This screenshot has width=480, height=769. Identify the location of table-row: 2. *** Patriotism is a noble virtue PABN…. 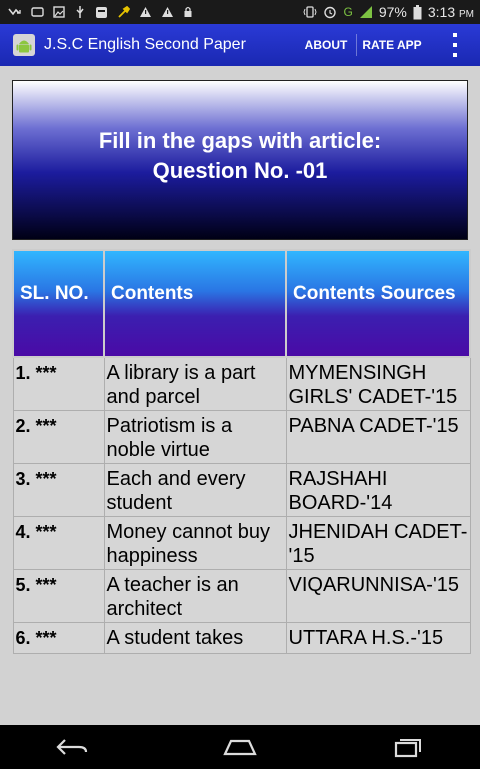
(241, 437).